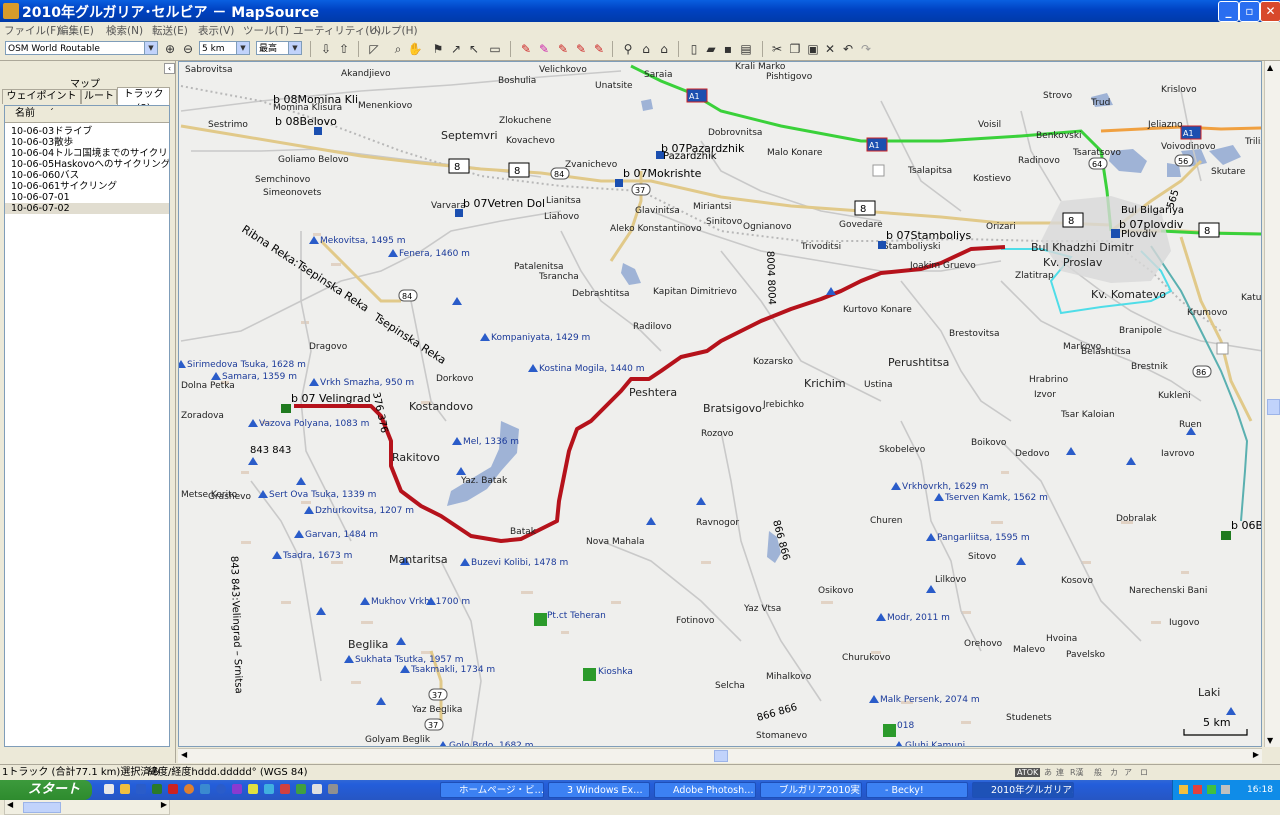 This screenshot has height=815, width=1280. What do you see at coordinates (1048, 772) in the screenshot?
I see `ime-mode: あ` at bounding box center [1048, 772].